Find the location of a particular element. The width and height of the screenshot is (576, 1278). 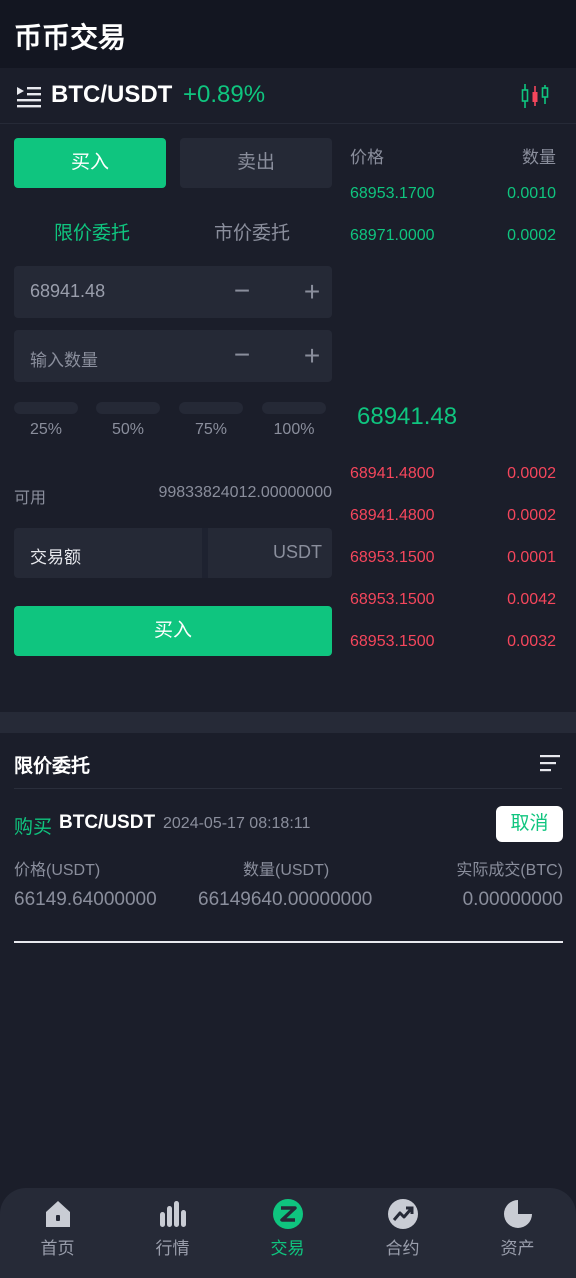

price-decrease-button: − is located at coordinates (242, 292).